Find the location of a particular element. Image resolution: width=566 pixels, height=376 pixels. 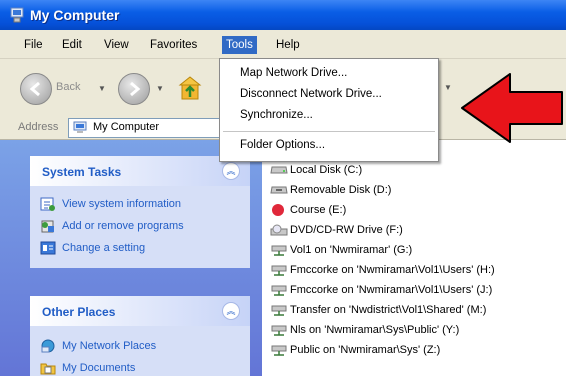

add-remove-programs-icon is located at coordinates (47, 226).